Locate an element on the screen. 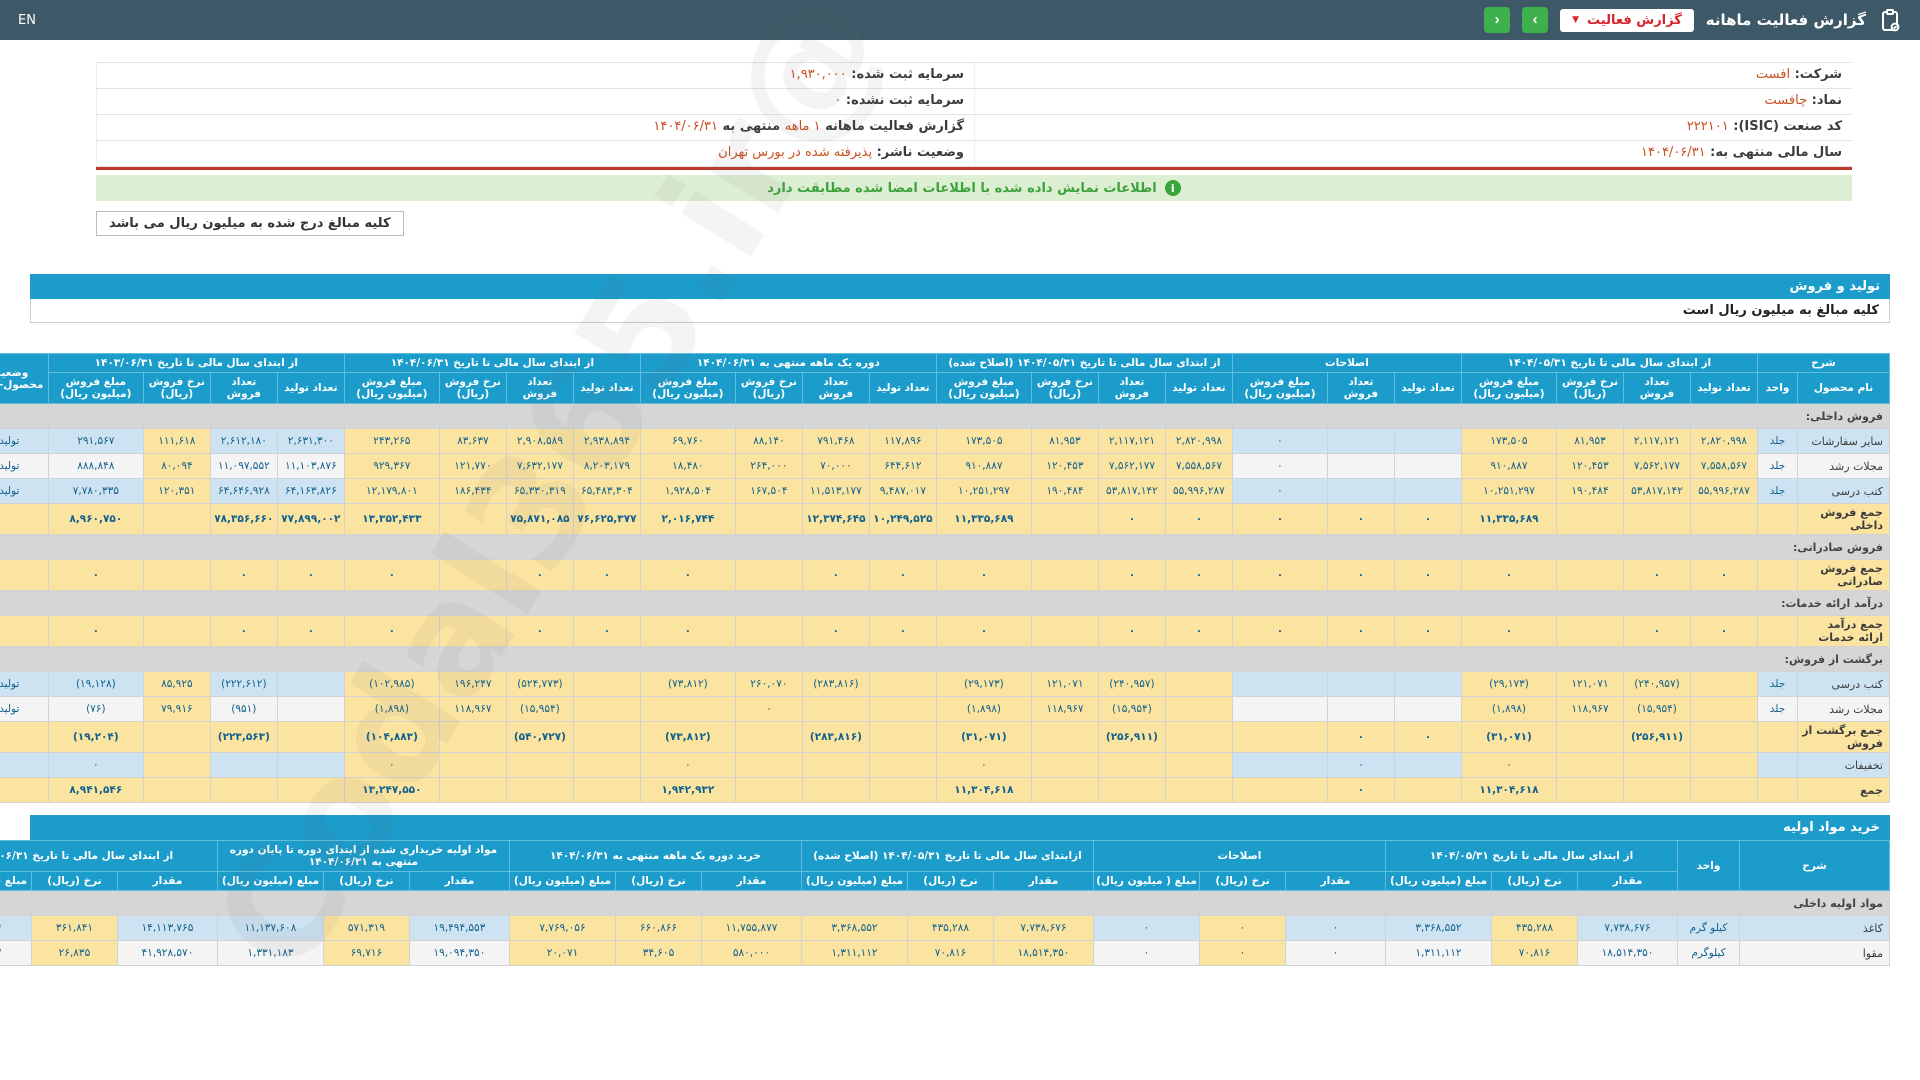 The width and height of the screenshot is (1920, 1080). value-cell: ۸,۹۴۱,۵۴۶ is located at coordinates (95, 790).